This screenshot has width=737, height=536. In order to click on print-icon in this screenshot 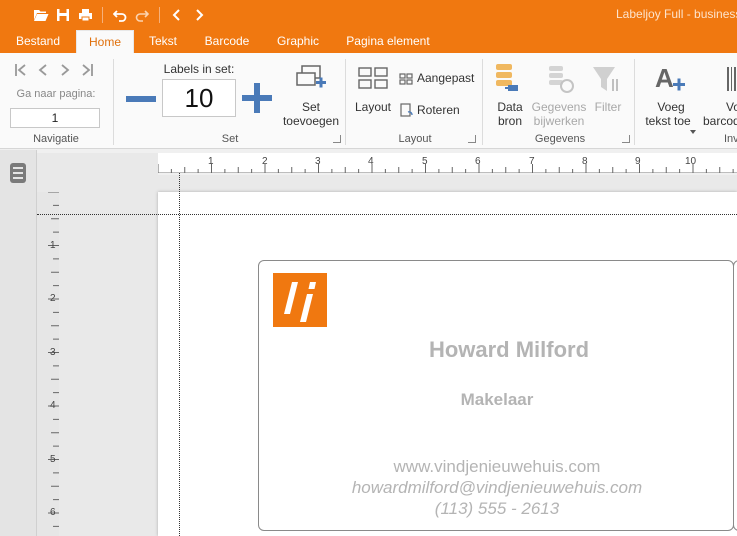, I will do `click(85, 15)`.